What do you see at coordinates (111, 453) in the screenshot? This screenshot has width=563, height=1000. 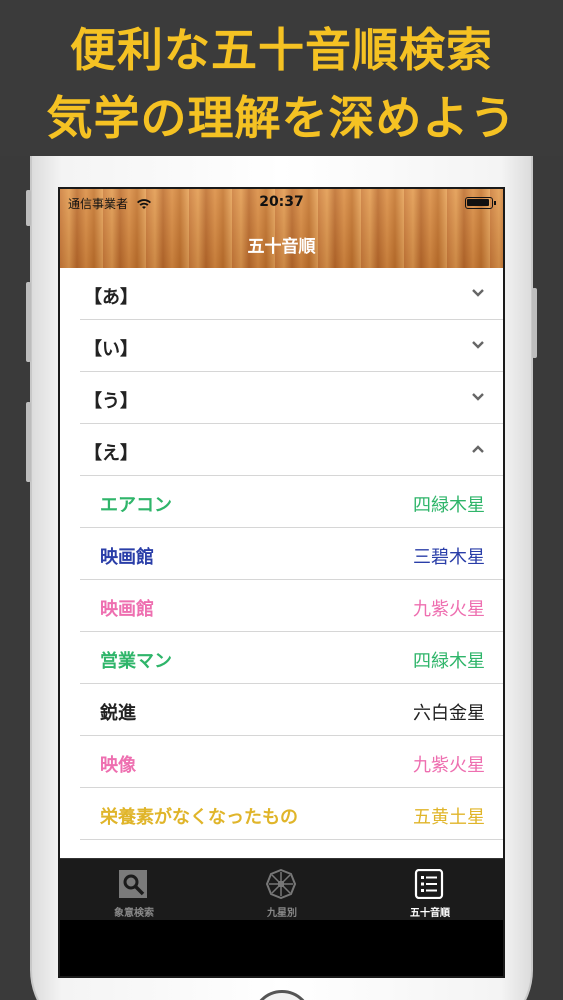 I see `section-label: 【え】` at bounding box center [111, 453].